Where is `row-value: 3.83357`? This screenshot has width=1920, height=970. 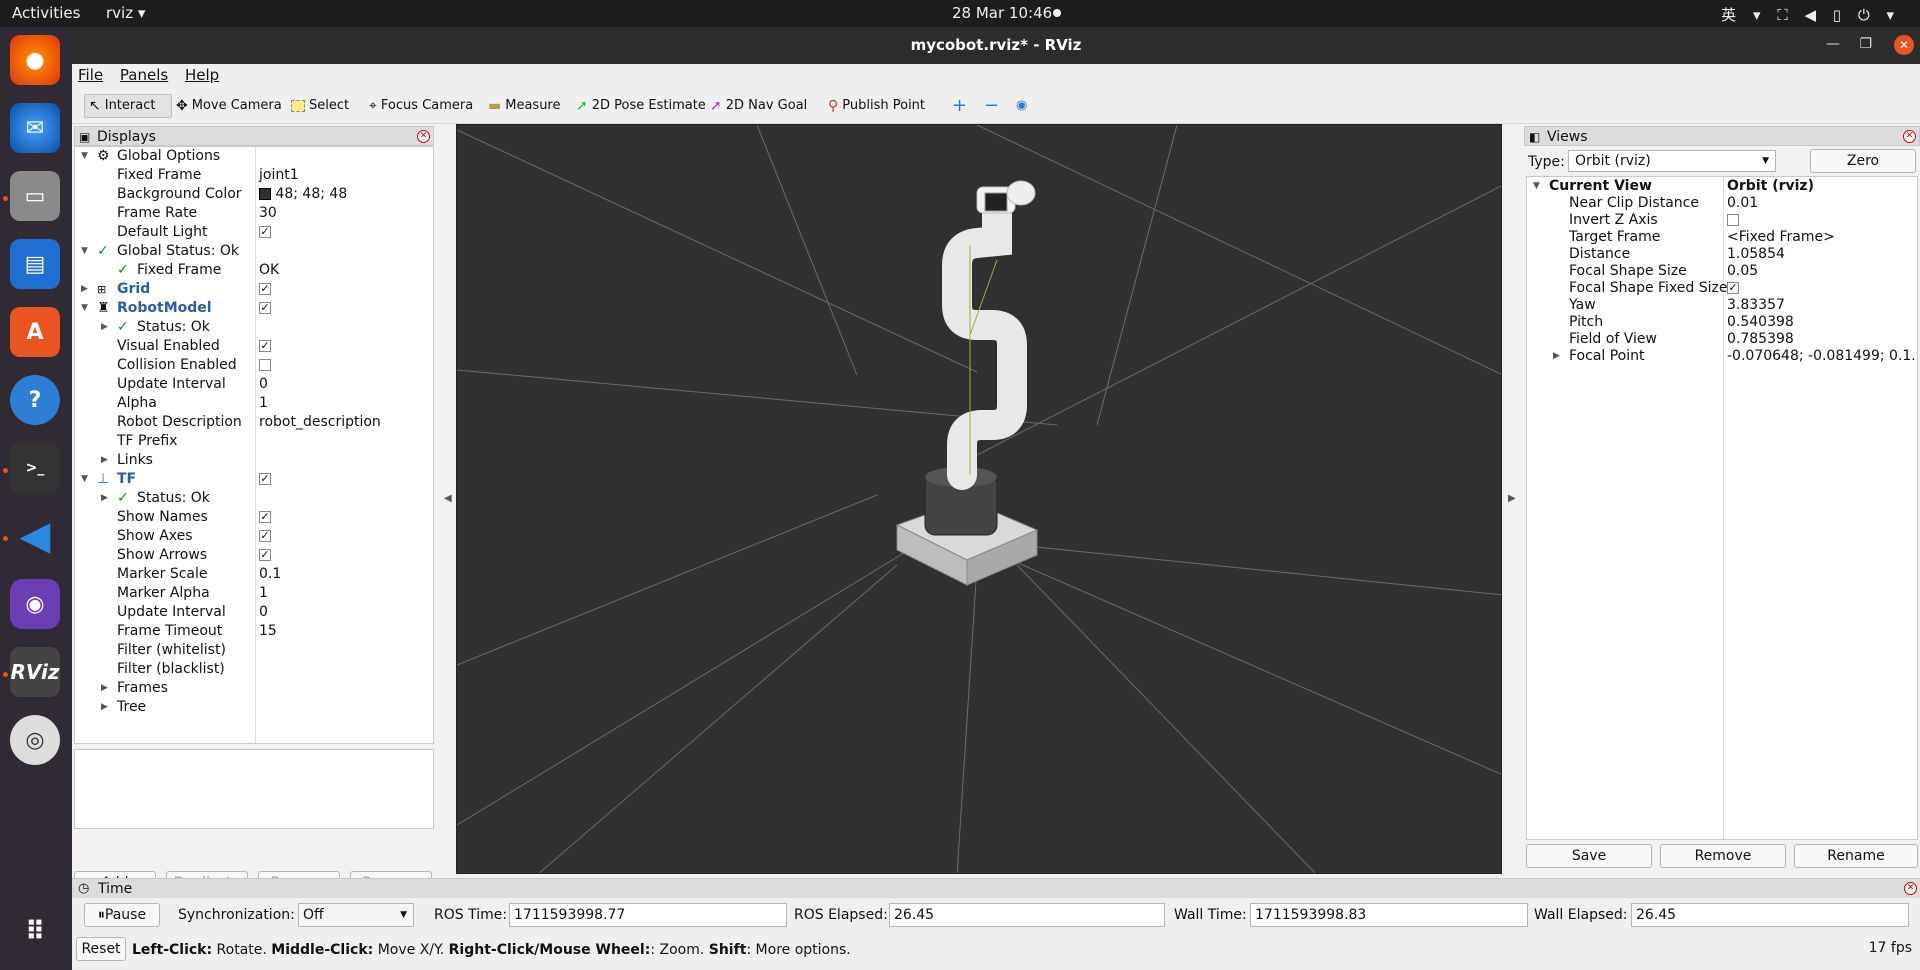
row-value: 3.83357 is located at coordinates (1821, 305).